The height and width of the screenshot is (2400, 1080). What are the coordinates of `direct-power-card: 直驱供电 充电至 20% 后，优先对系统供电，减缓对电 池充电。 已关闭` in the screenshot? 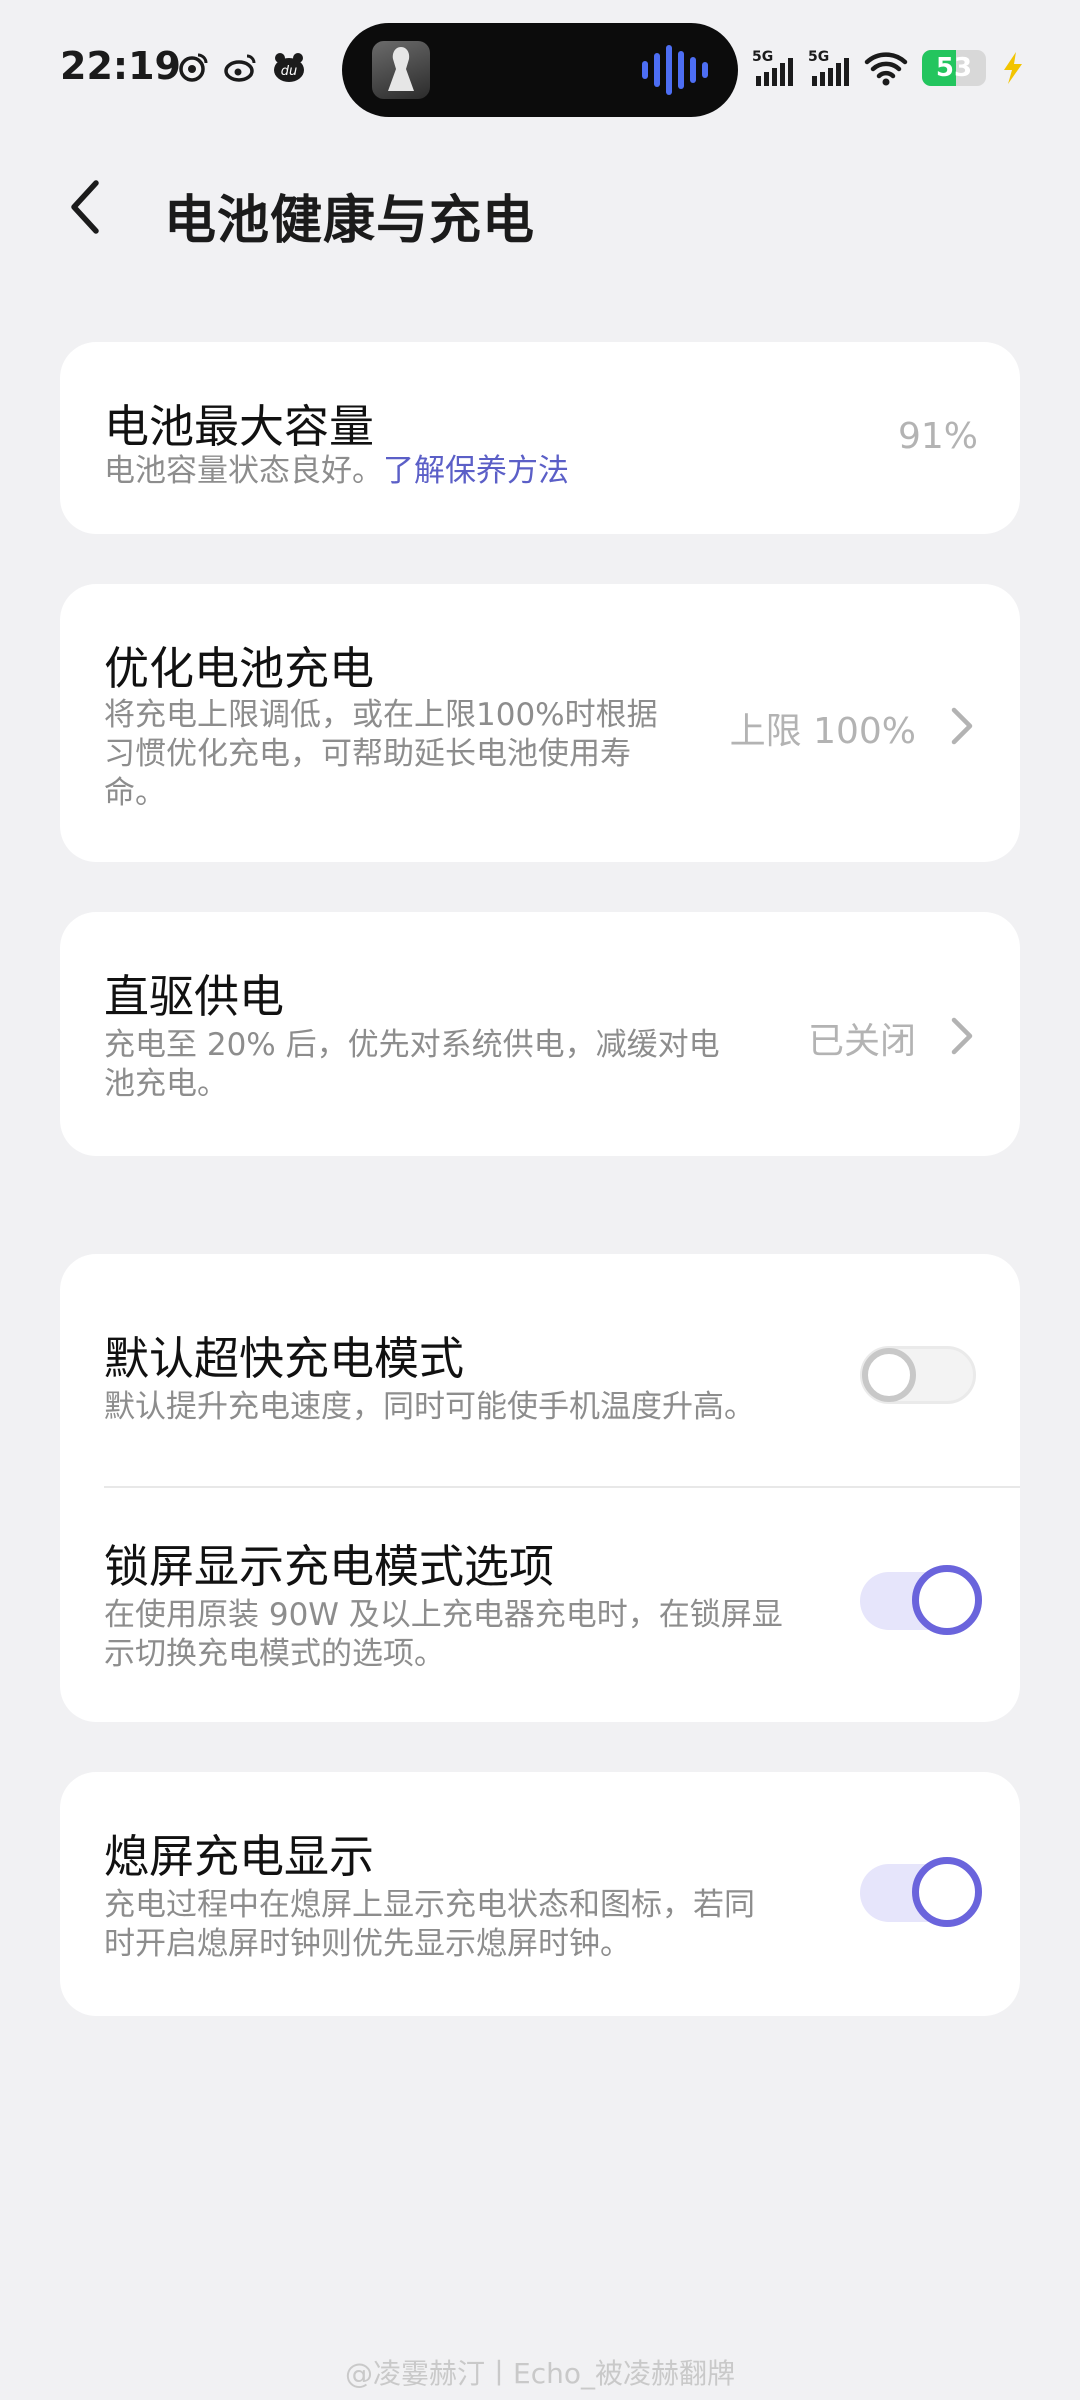 It's located at (540, 1034).